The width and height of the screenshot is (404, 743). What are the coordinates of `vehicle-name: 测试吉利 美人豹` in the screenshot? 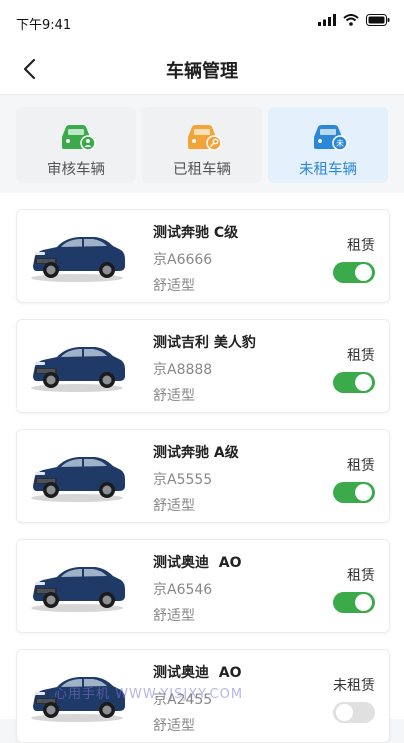 It's located at (204, 343).